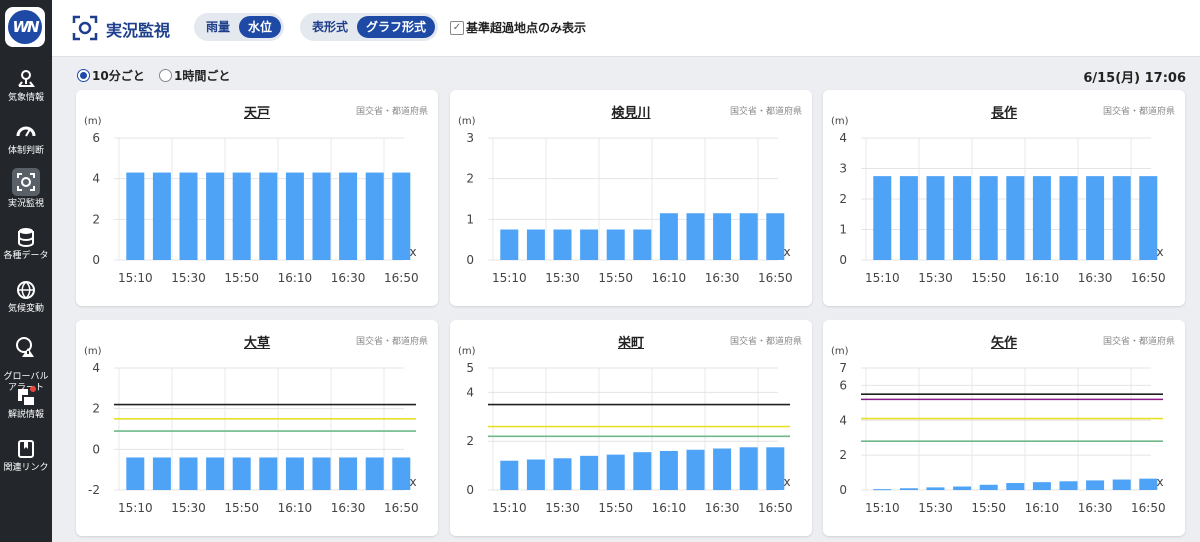 The height and width of the screenshot is (542, 1200). What do you see at coordinates (138, 30) in the screenshot?
I see `page-title: 実況監視` at bounding box center [138, 30].